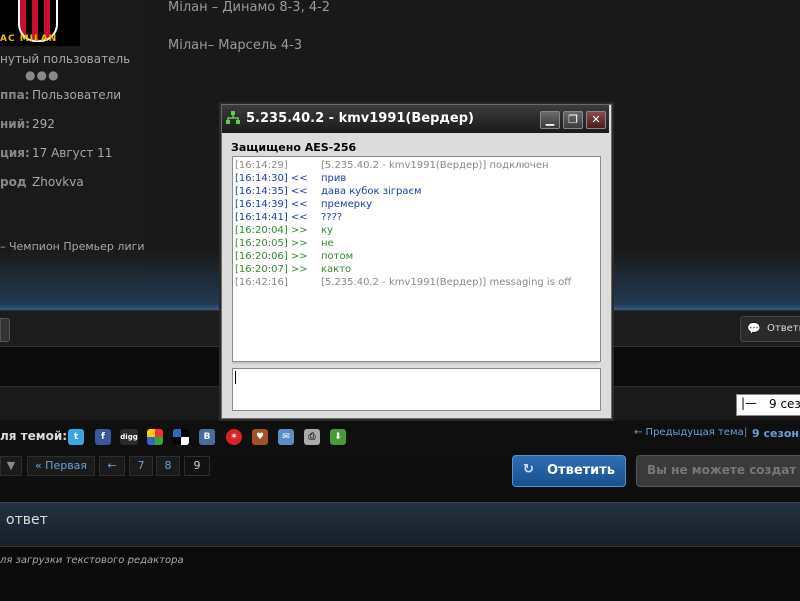  Describe the element at coordinates (15, 153) in the screenshot. I see `registration-label: ция:` at that location.